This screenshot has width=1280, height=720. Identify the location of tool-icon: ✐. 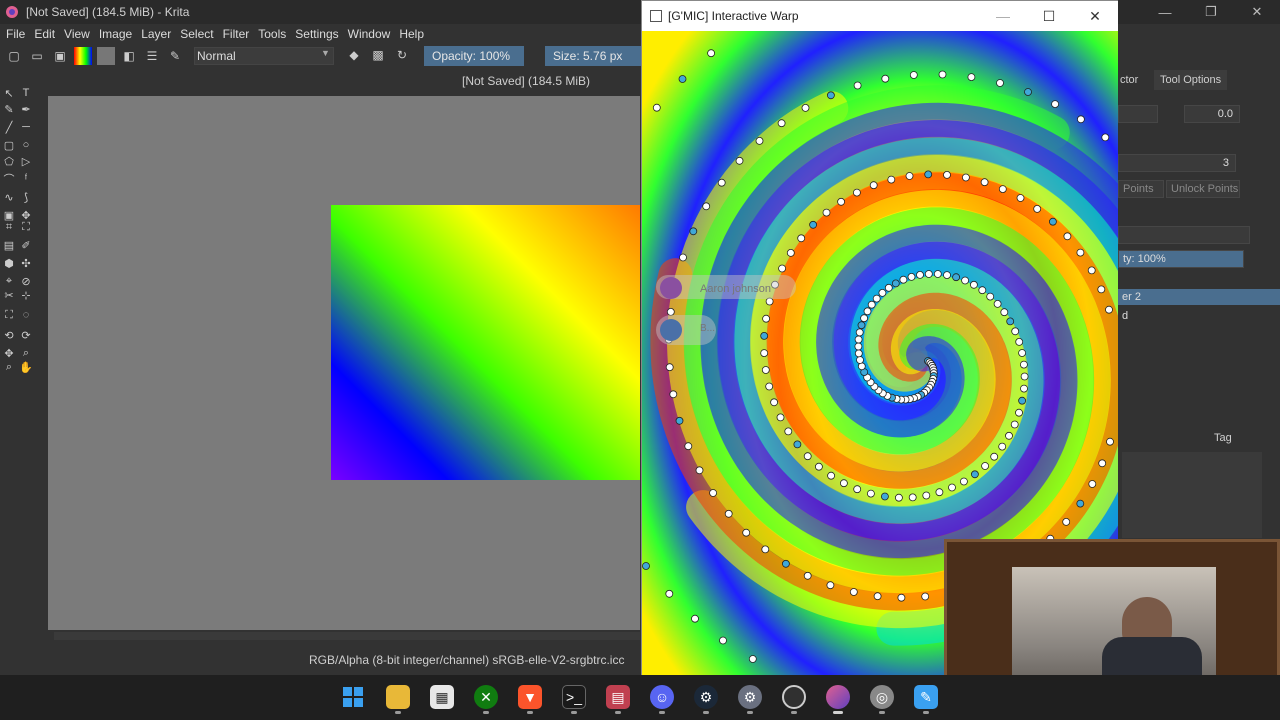
(26, 245).